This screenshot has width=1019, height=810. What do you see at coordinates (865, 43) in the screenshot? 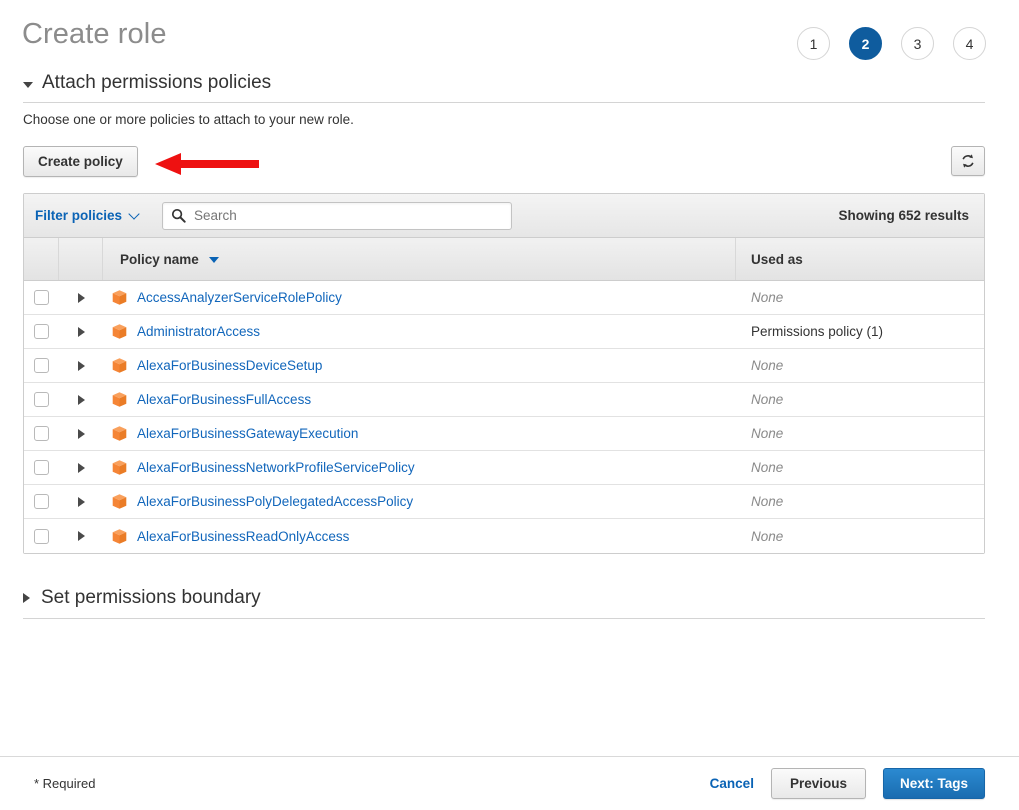
I see `step-indicator-2: 2` at bounding box center [865, 43].